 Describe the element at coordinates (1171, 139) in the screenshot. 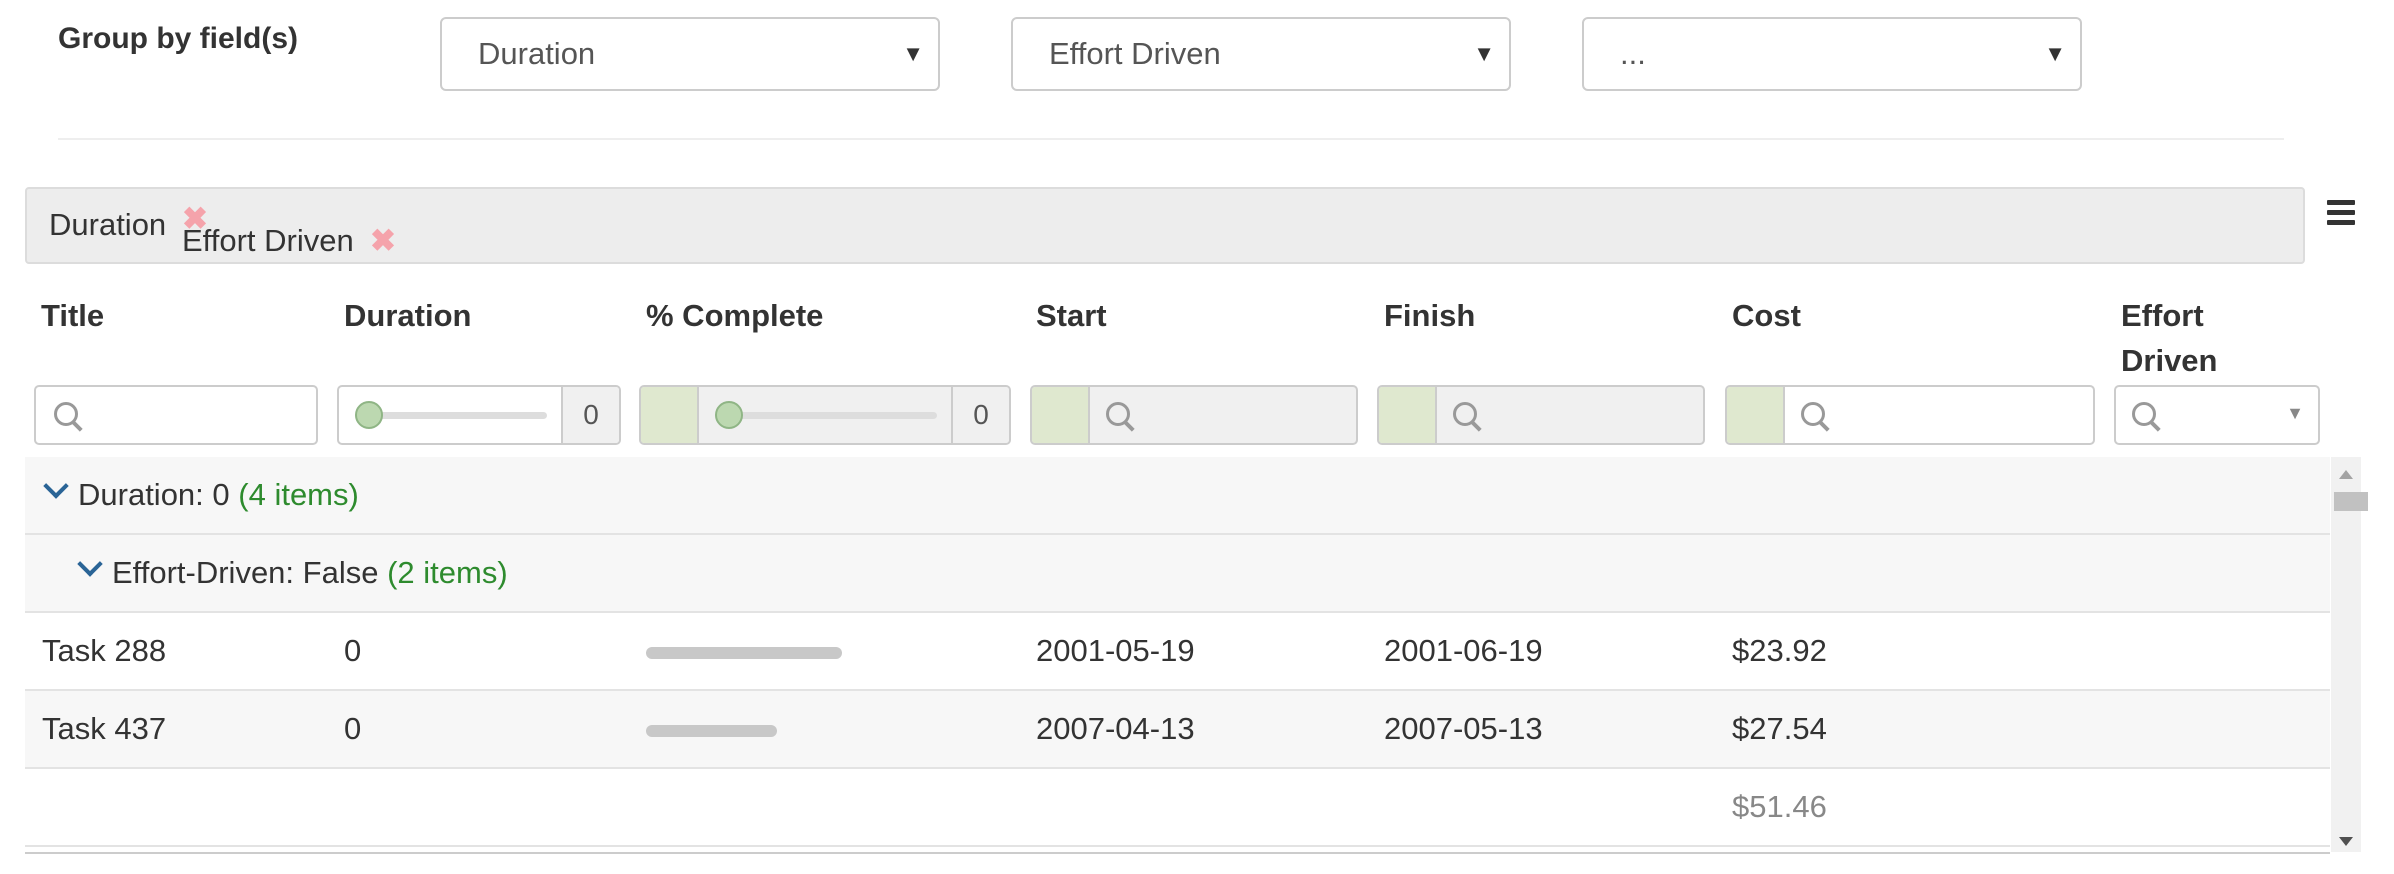

I see `divider` at that location.